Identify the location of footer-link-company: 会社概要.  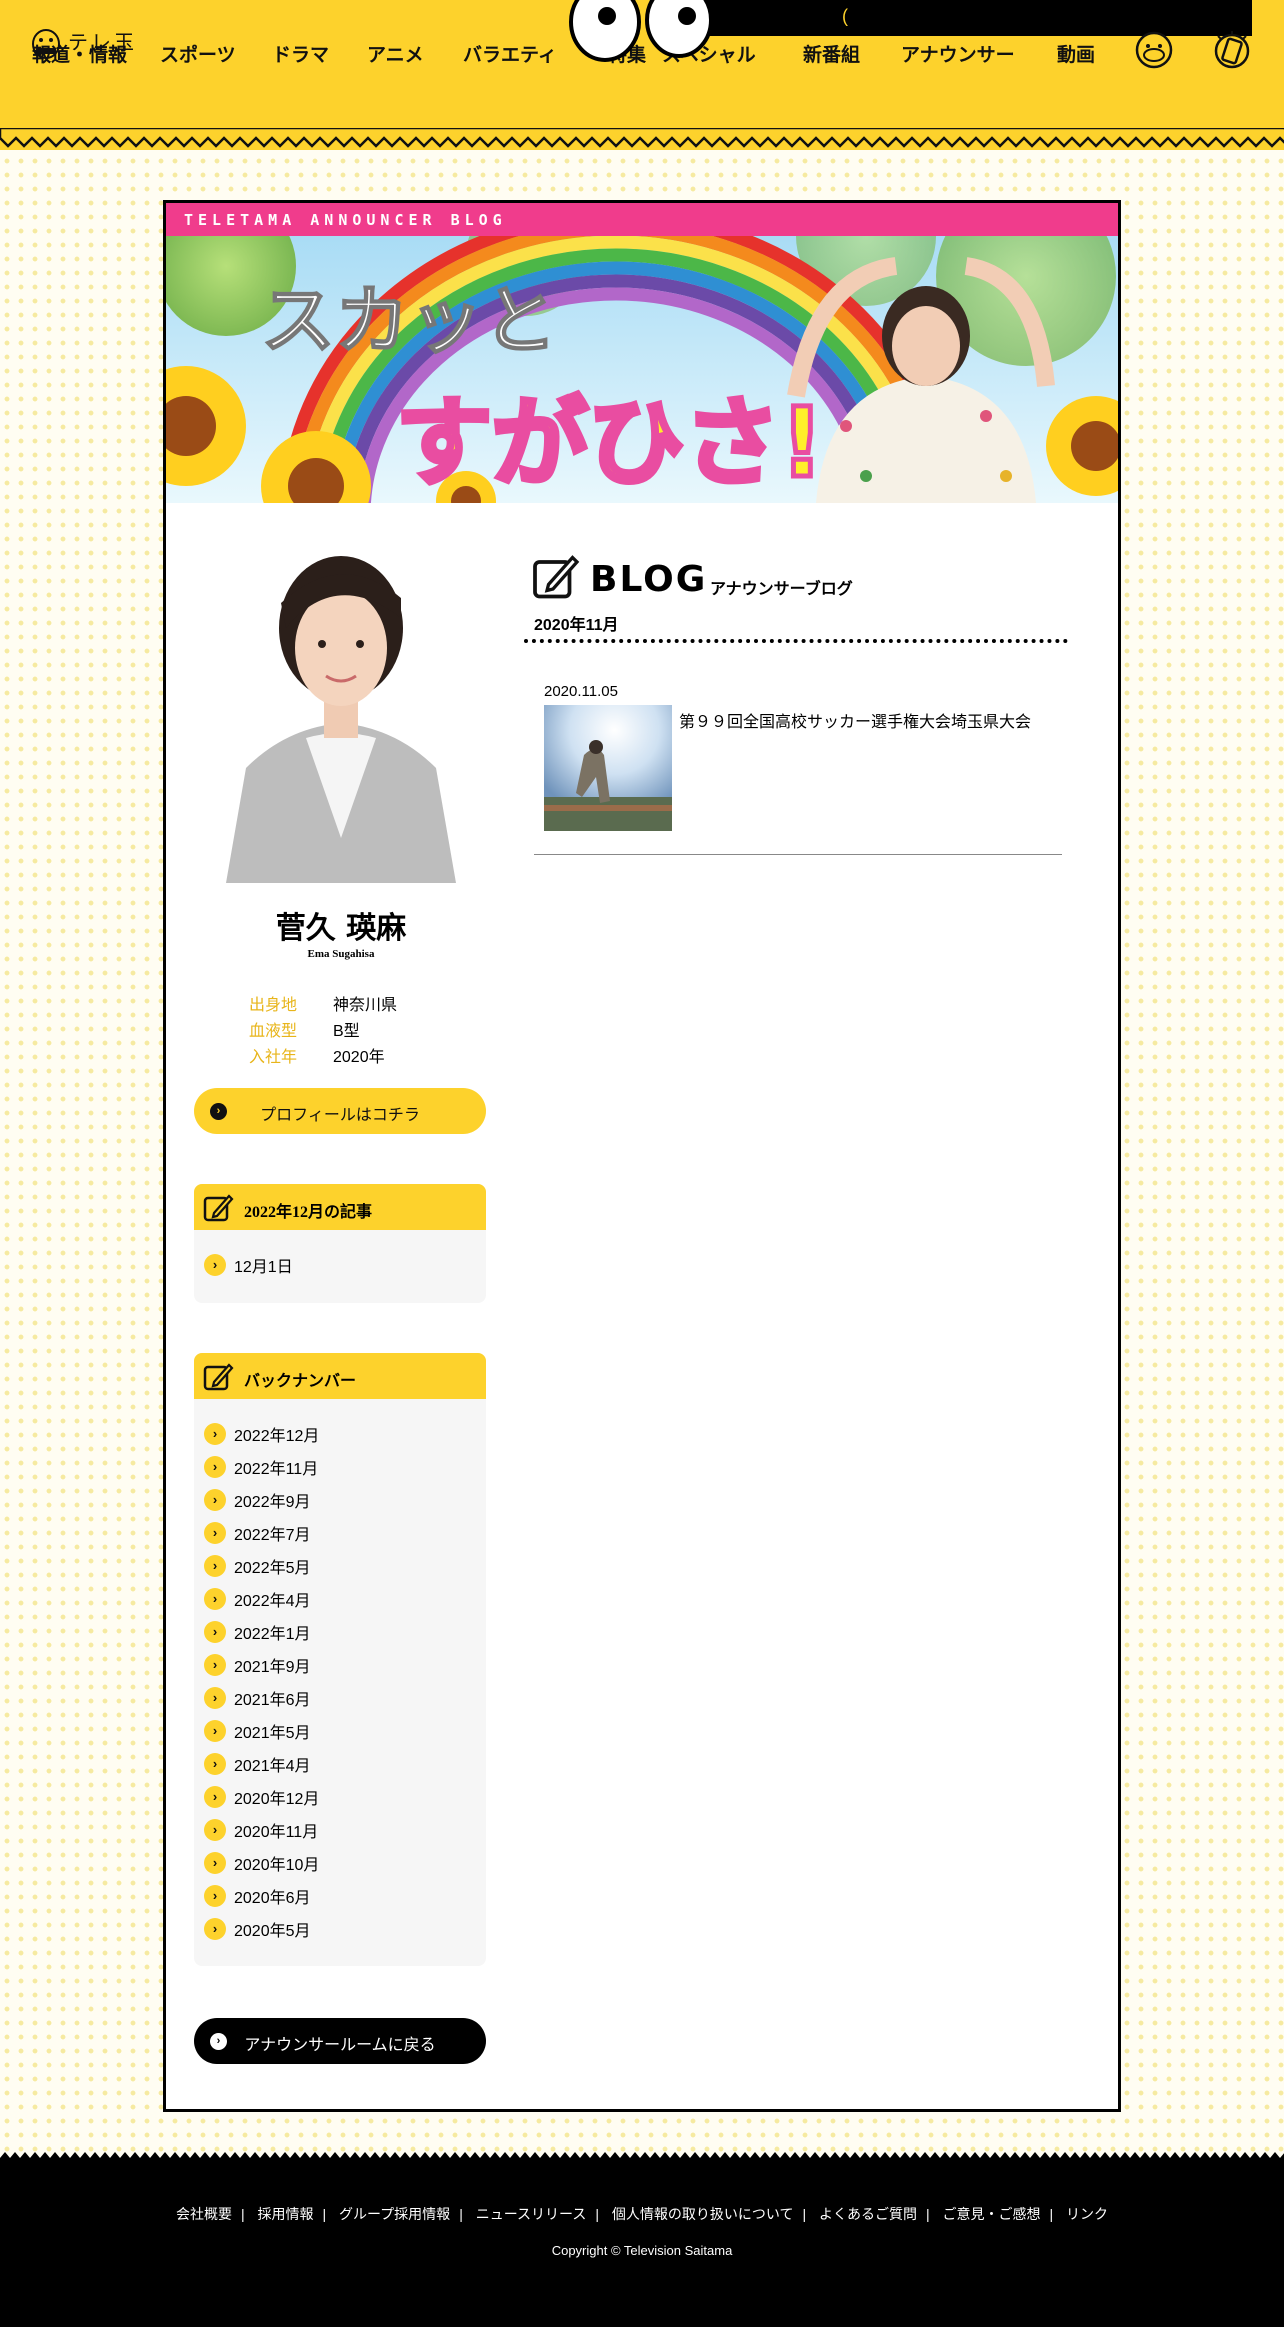
(204, 2214).